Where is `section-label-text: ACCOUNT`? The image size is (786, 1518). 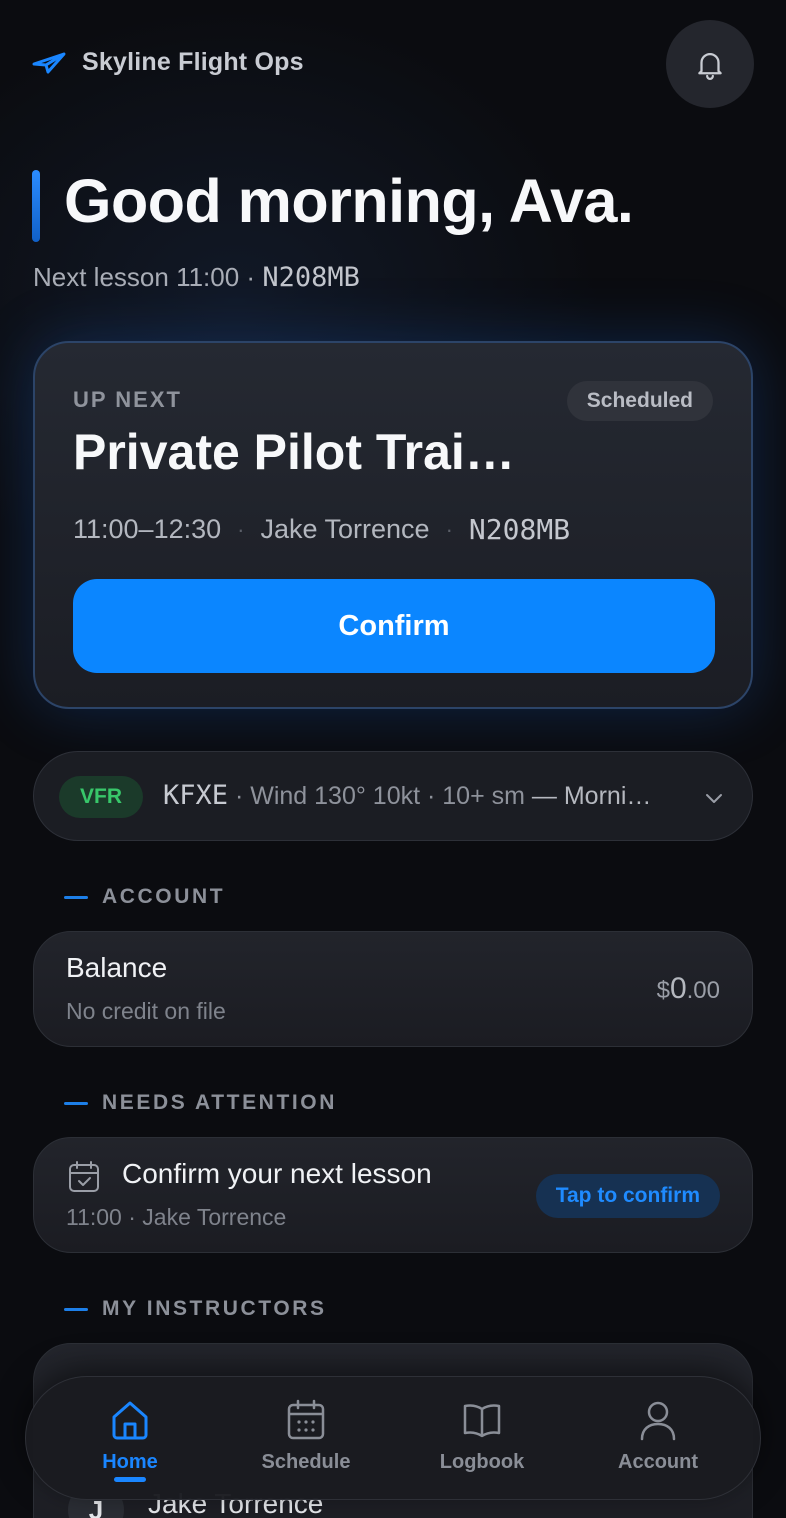 section-label-text: ACCOUNT is located at coordinates (164, 896).